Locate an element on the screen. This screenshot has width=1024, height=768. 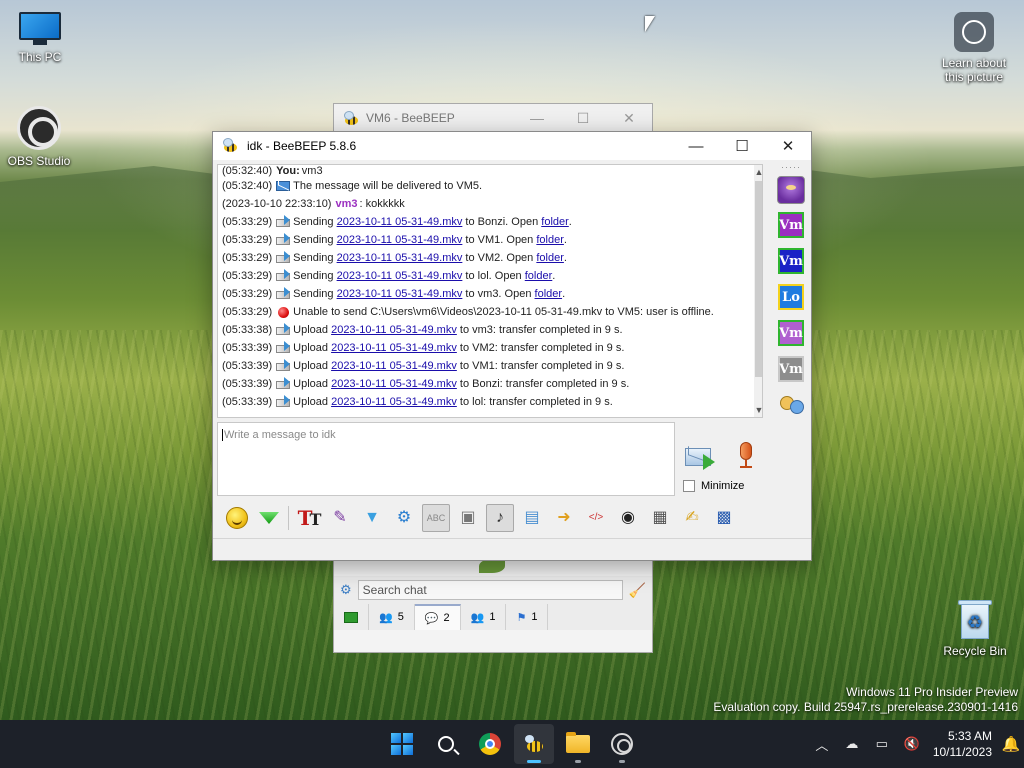
window-titlebar: idk - BeeBEEP 5.8.6 — ☐ ✕ is located at coordinates (512, 146).